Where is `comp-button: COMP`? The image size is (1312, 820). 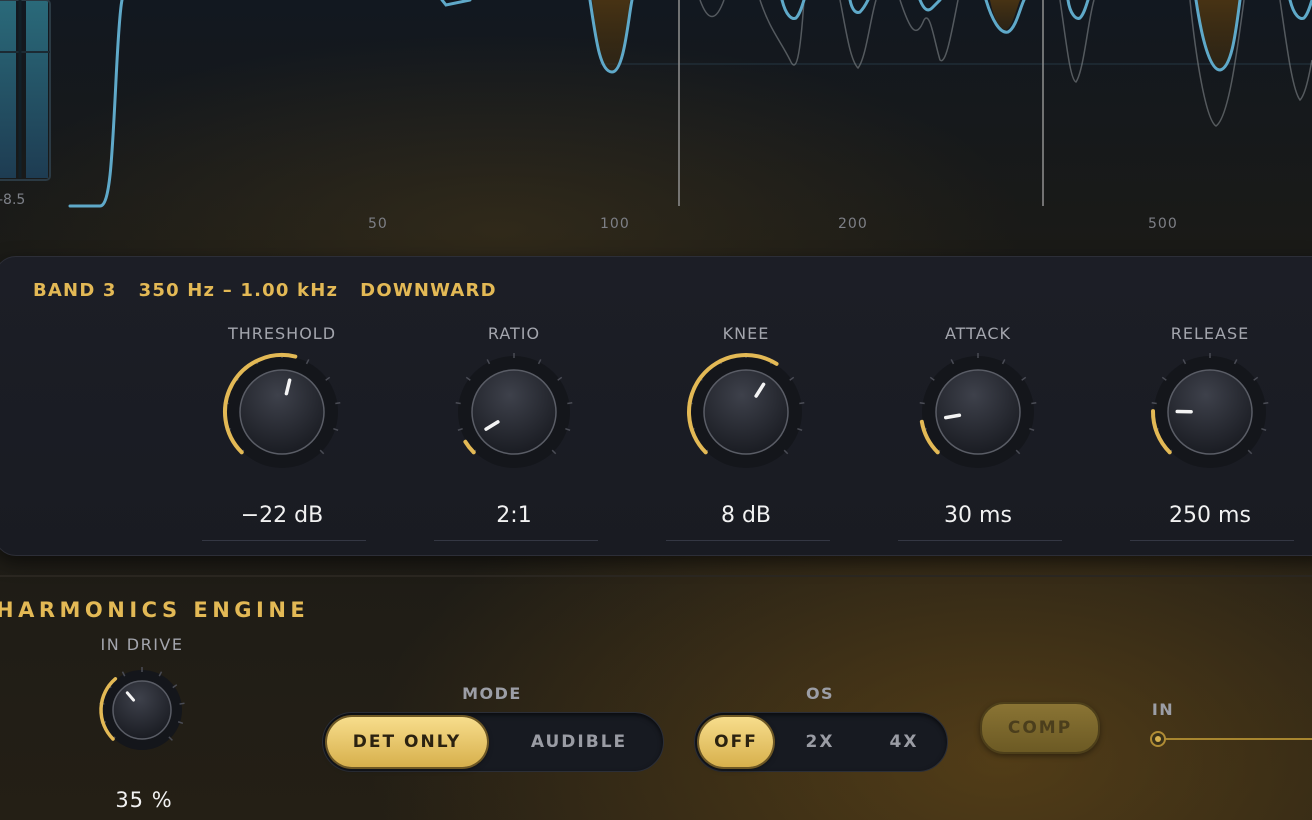 comp-button: COMP is located at coordinates (1040, 728).